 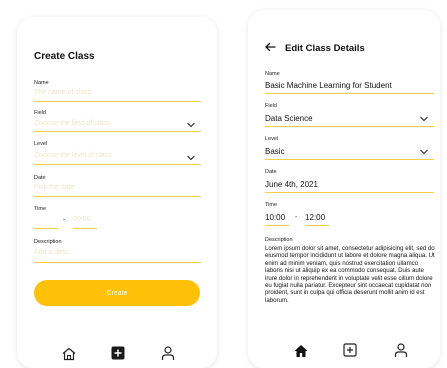 I want to click on page-title: Edit Class Details, so click(x=325, y=48).